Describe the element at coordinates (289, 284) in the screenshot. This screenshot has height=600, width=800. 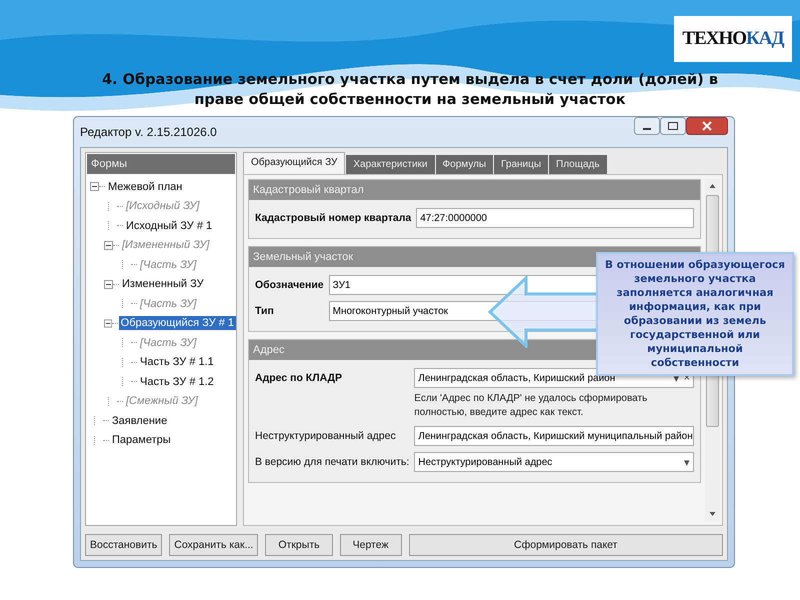
I see `field-label: Обозначение` at that location.